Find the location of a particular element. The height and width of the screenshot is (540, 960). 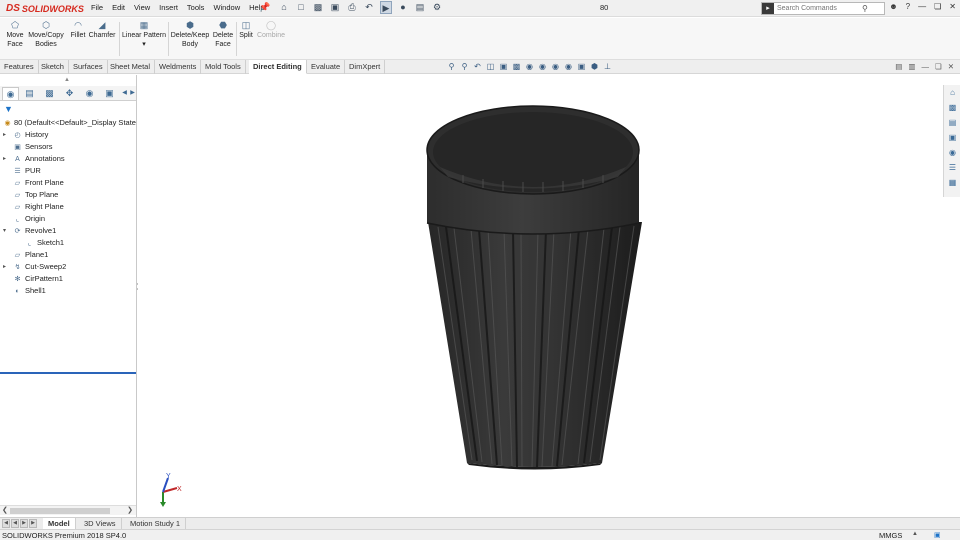

tab-dimxpert: DimXpert is located at coordinates (365, 67).